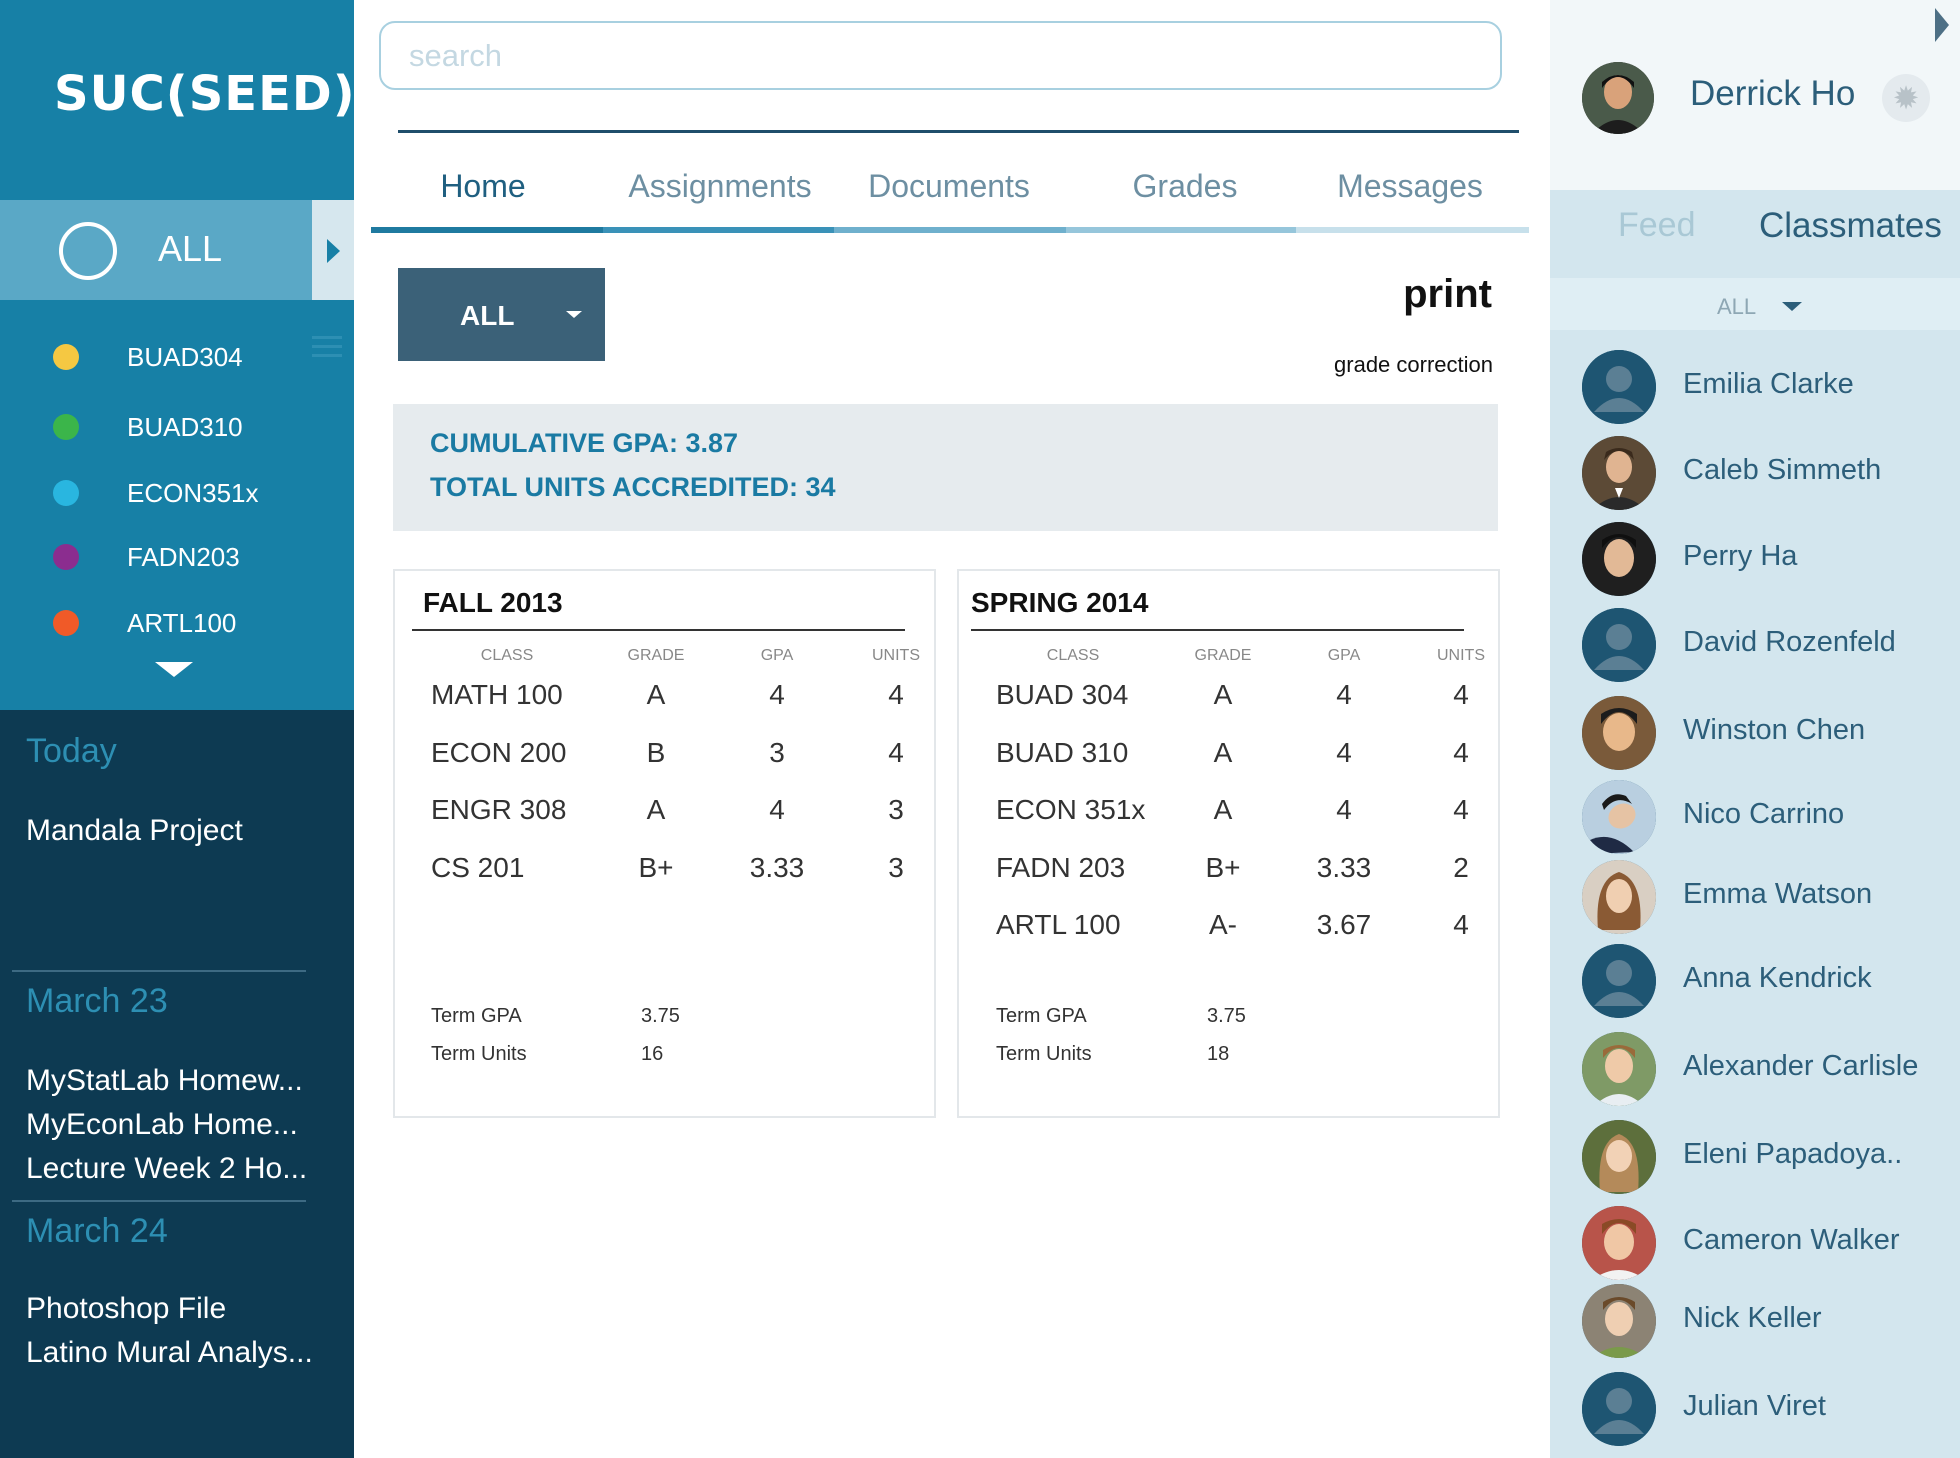  What do you see at coordinates (1755, 898) in the screenshot?
I see `classmate-item: Emma Watson` at bounding box center [1755, 898].